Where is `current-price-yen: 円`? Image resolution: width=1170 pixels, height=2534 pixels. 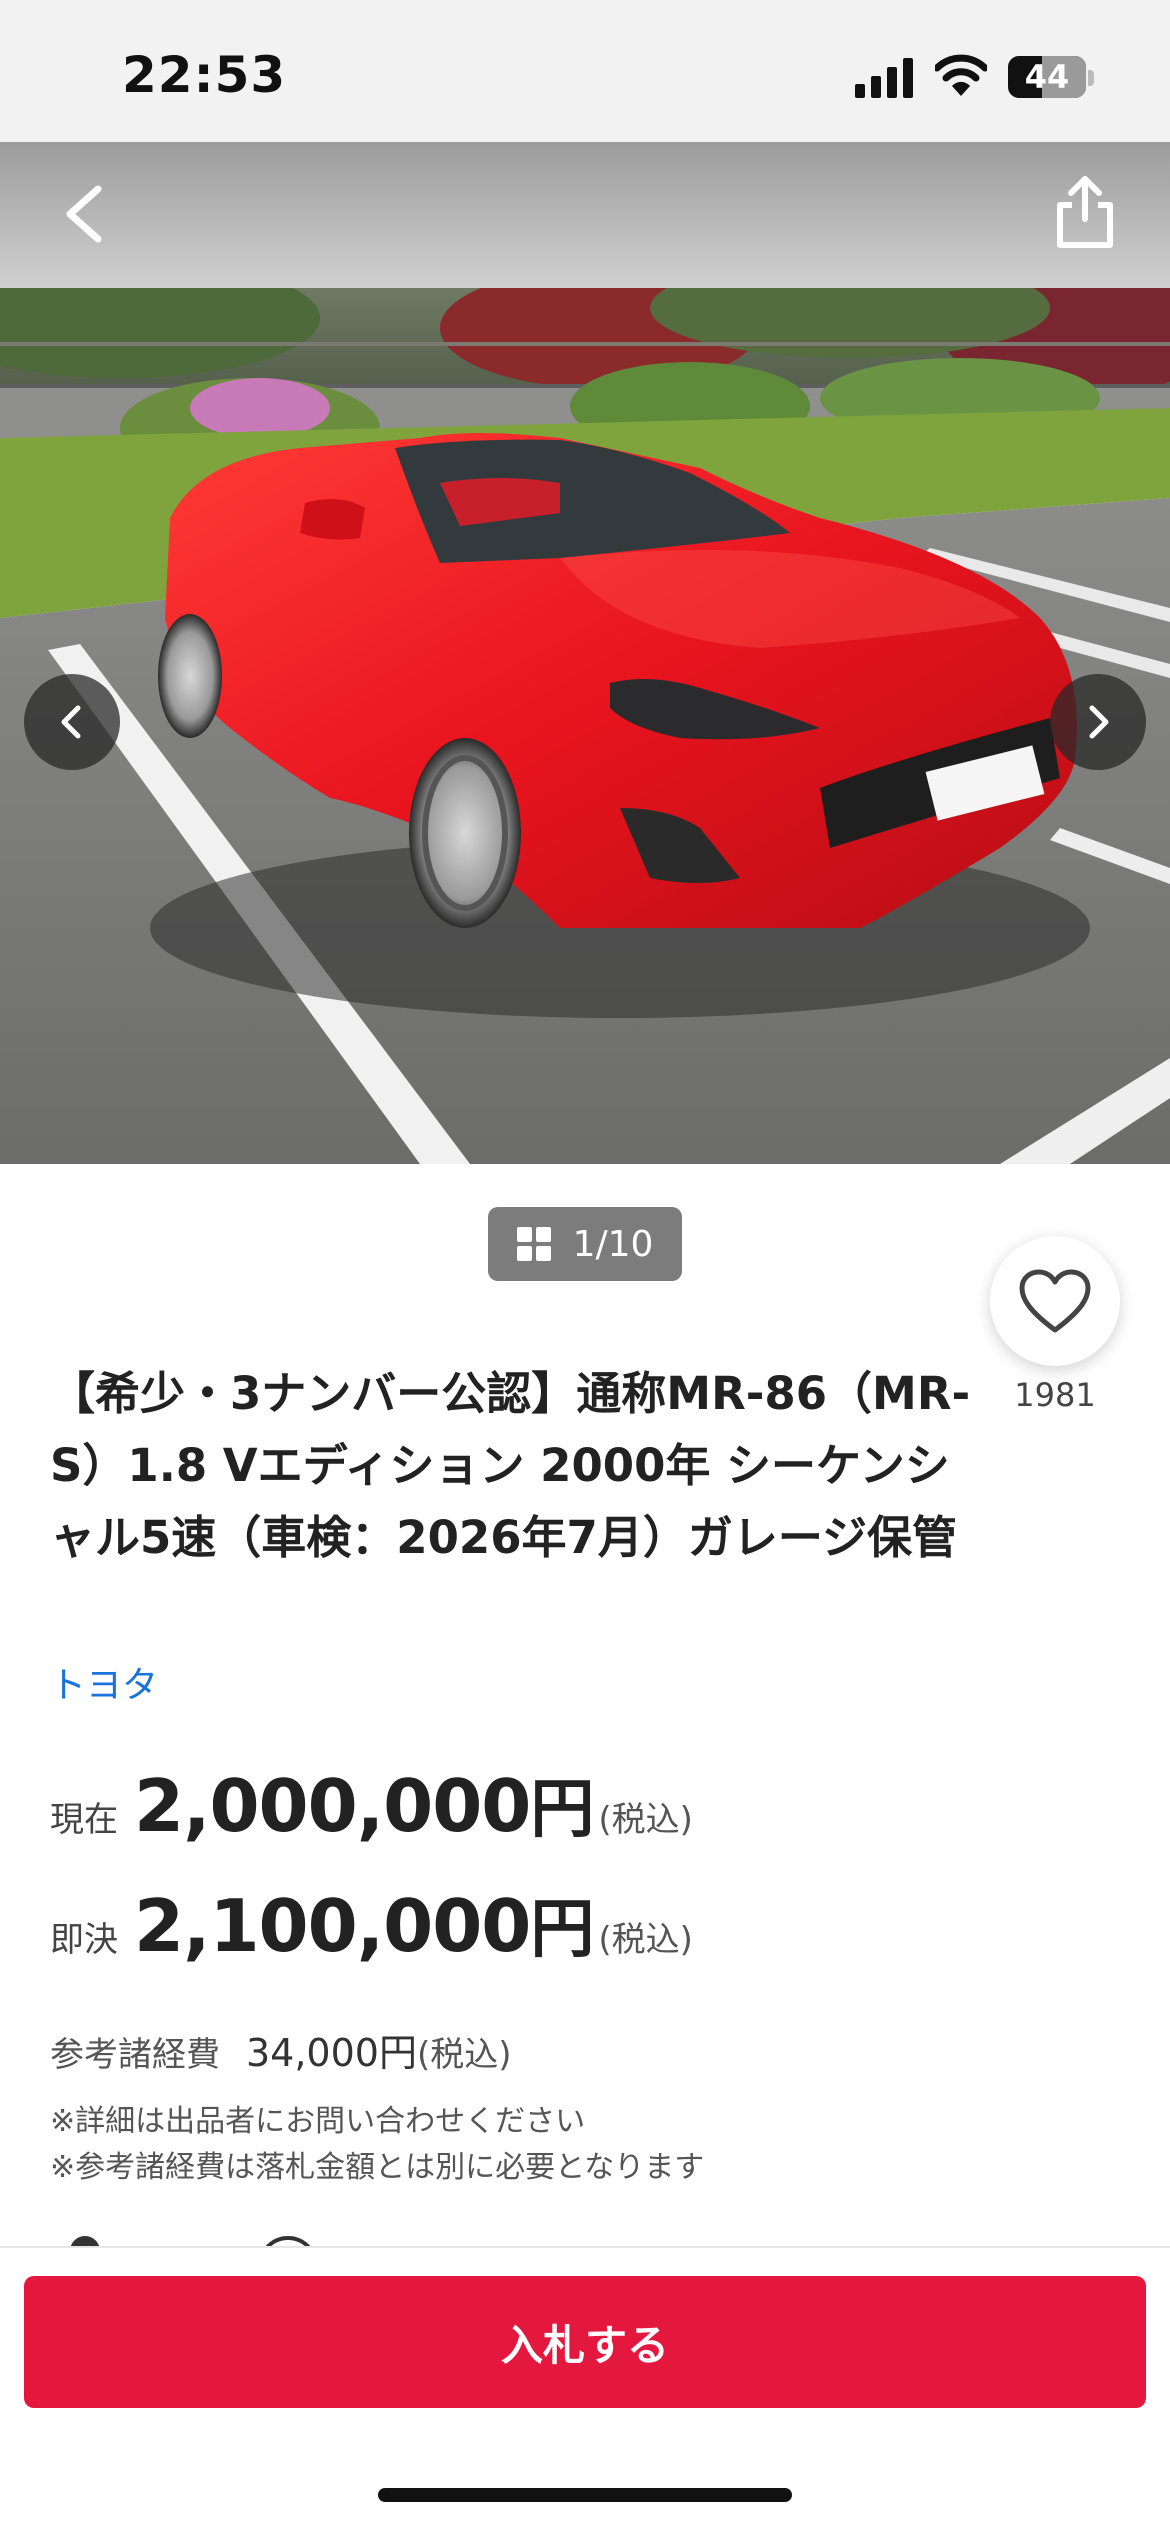 current-price-yen: 円 is located at coordinates (562, 1810).